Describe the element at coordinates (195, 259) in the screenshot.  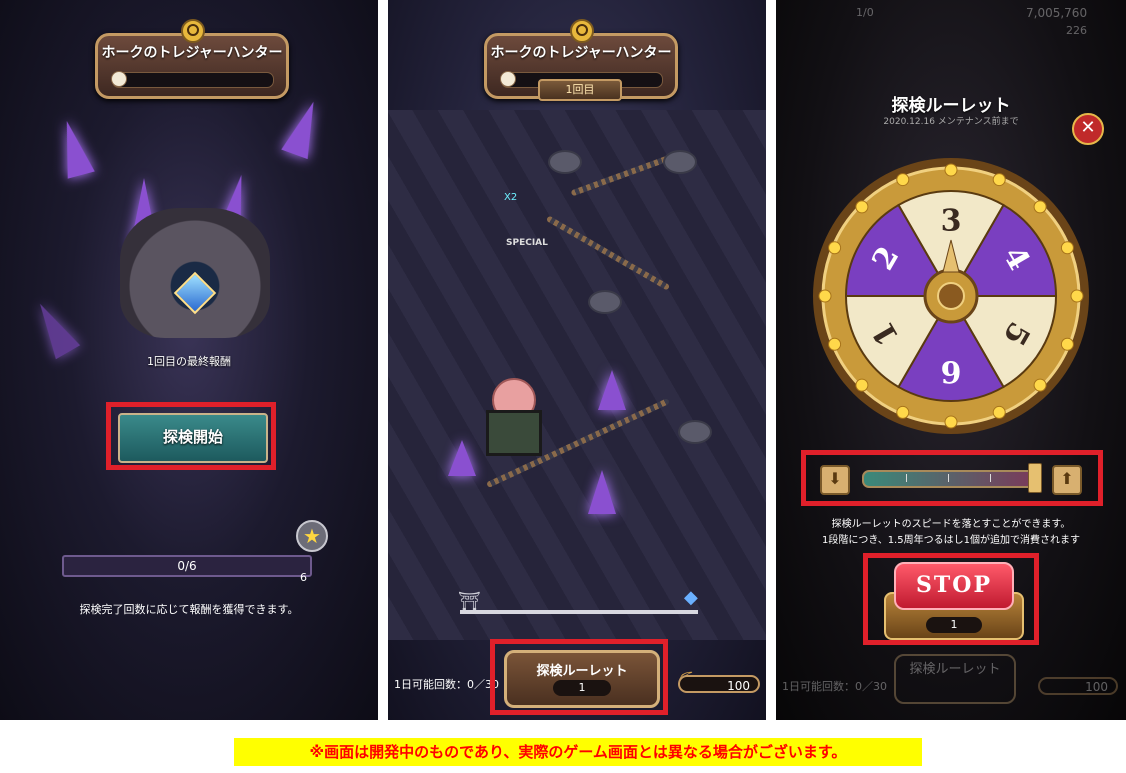
I see `final-reward-cave` at that location.